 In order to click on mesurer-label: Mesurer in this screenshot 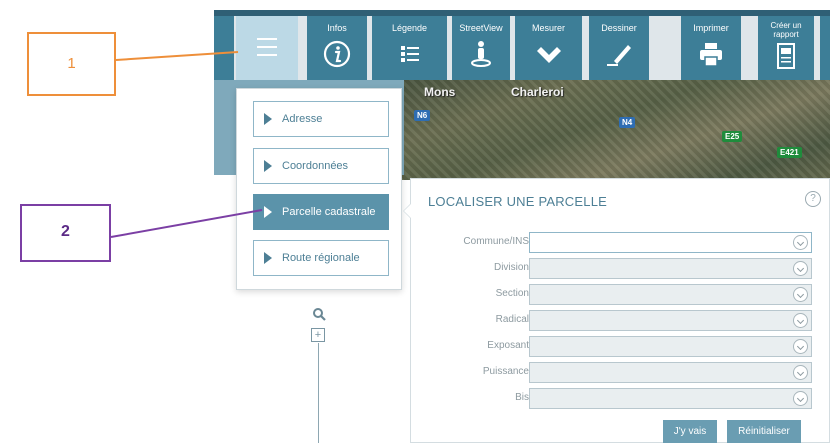, I will do `click(548, 28)`.